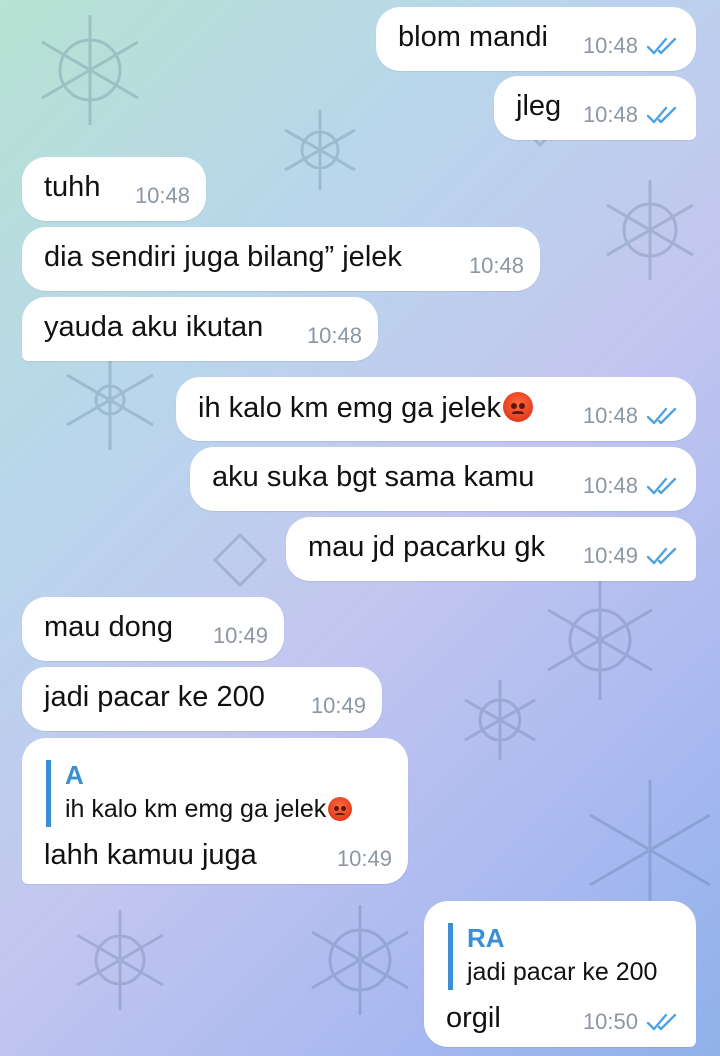 This screenshot has width=720, height=1056. Describe the element at coordinates (150, 855) in the screenshot. I see `message-text: lahh kamuu juga` at that location.